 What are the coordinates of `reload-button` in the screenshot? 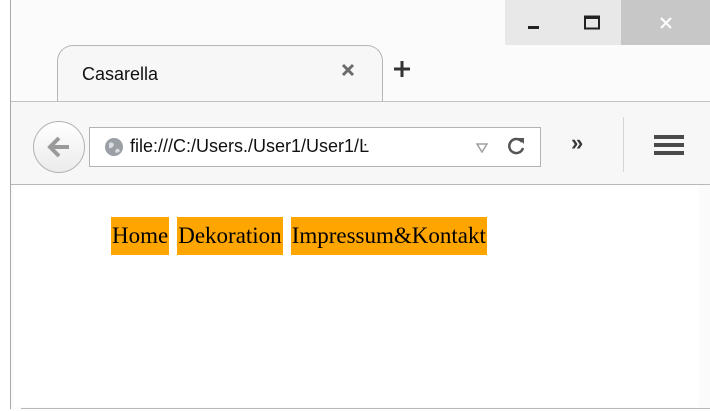 It's located at (516, 148).